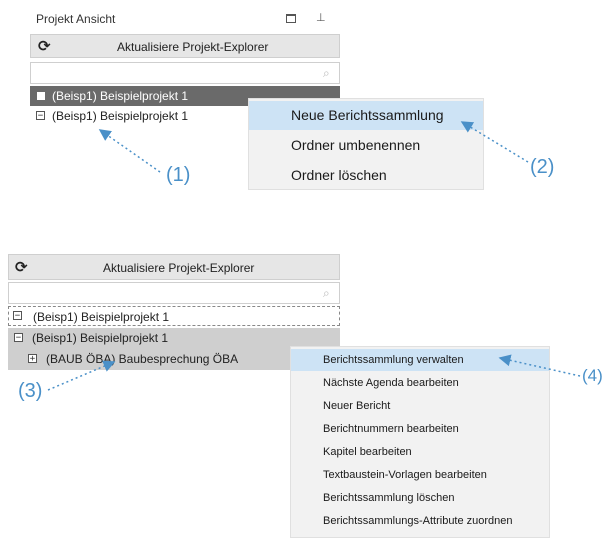 This screenshot has width=613, height=538. What do you see at coordinates (185, 19) in the screenshot?
I see `panel-titlebar: Projekt Ansicht ⊥` at bounding box center [185, 19].